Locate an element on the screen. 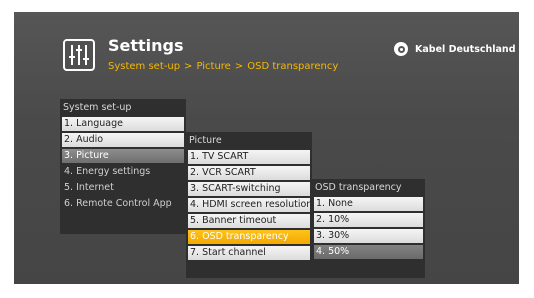  menu-item-internet: 5. Internet is located at coordinates (123, 188).